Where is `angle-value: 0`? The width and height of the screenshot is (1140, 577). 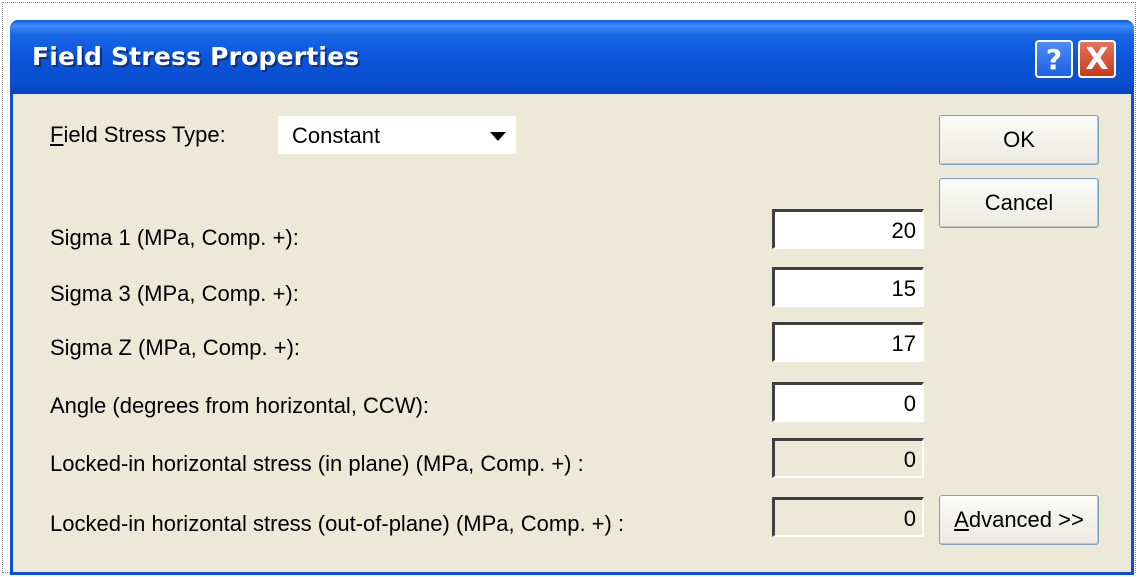 angle-value: 0 is located at coordinates (909, 403).